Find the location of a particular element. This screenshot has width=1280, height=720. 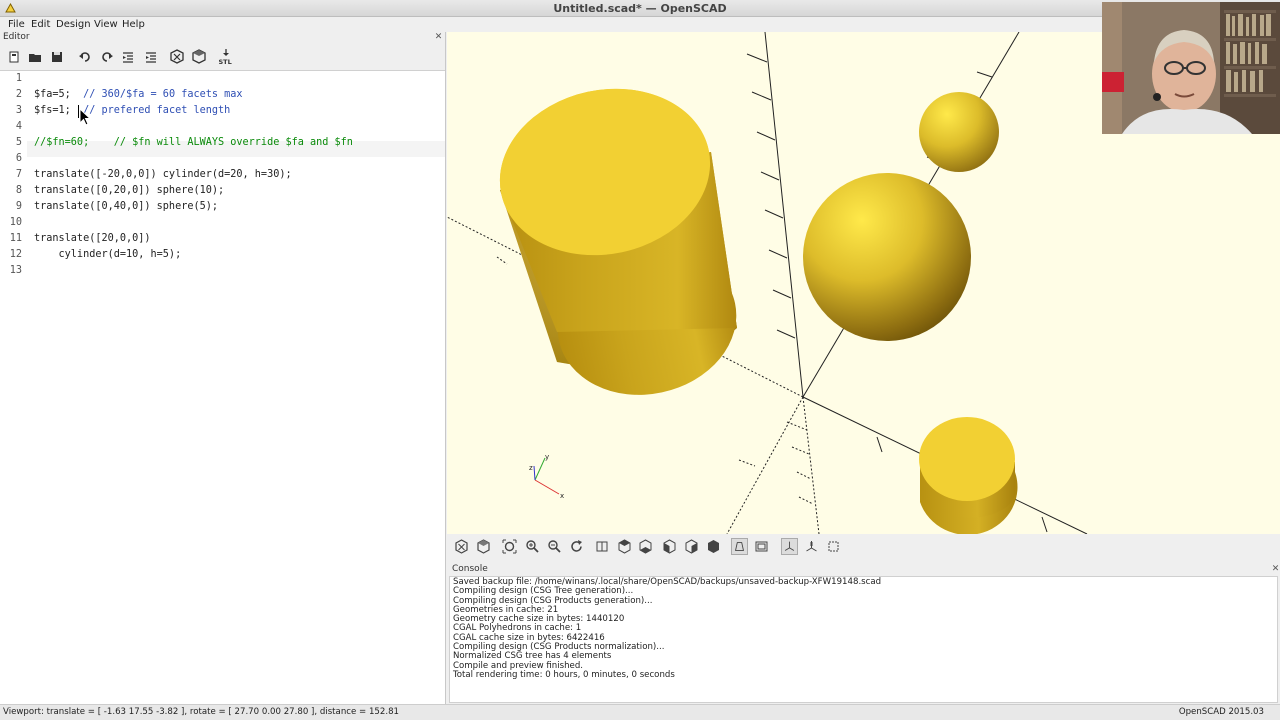

line-number: 11 is located at coordinates (15, 238).